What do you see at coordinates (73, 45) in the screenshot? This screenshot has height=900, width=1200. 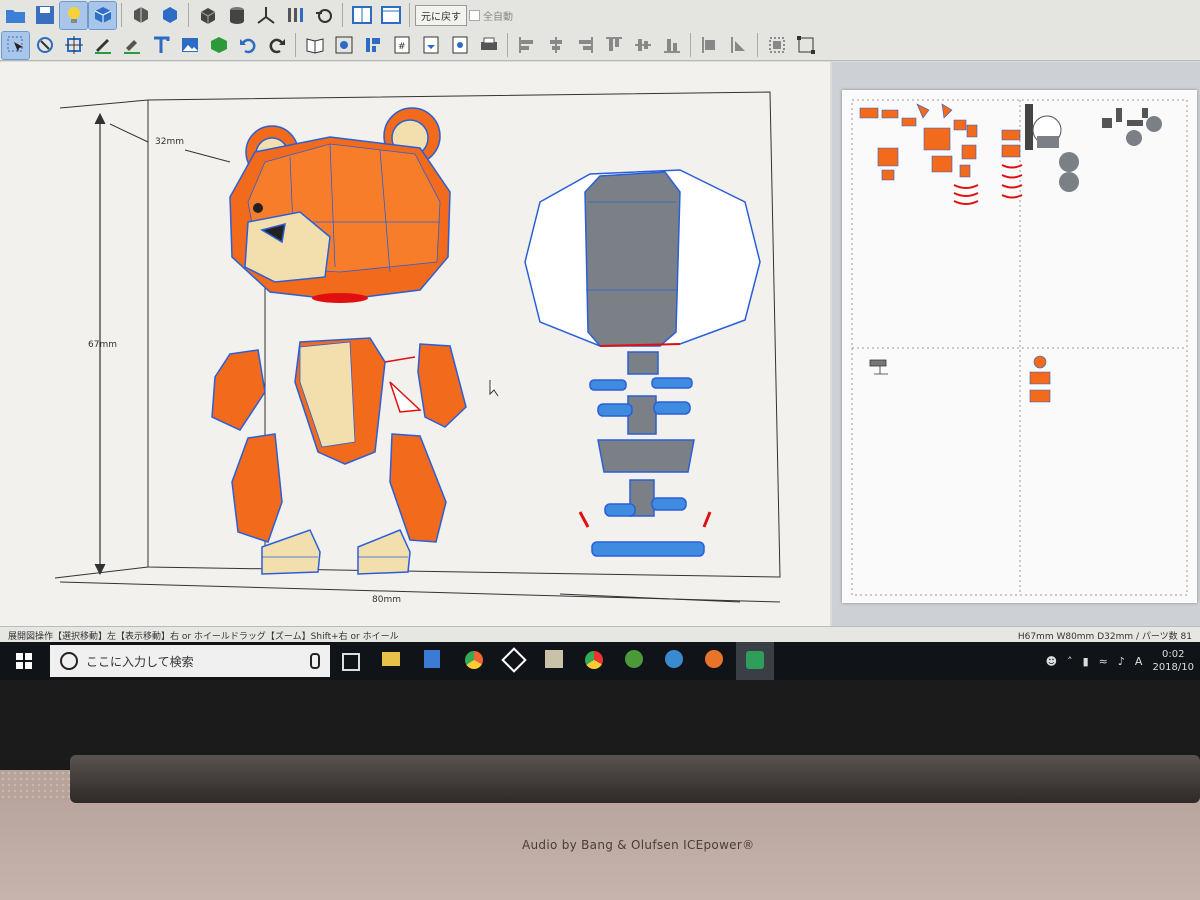 I see `move-icon` at bounding box center [73, 45].